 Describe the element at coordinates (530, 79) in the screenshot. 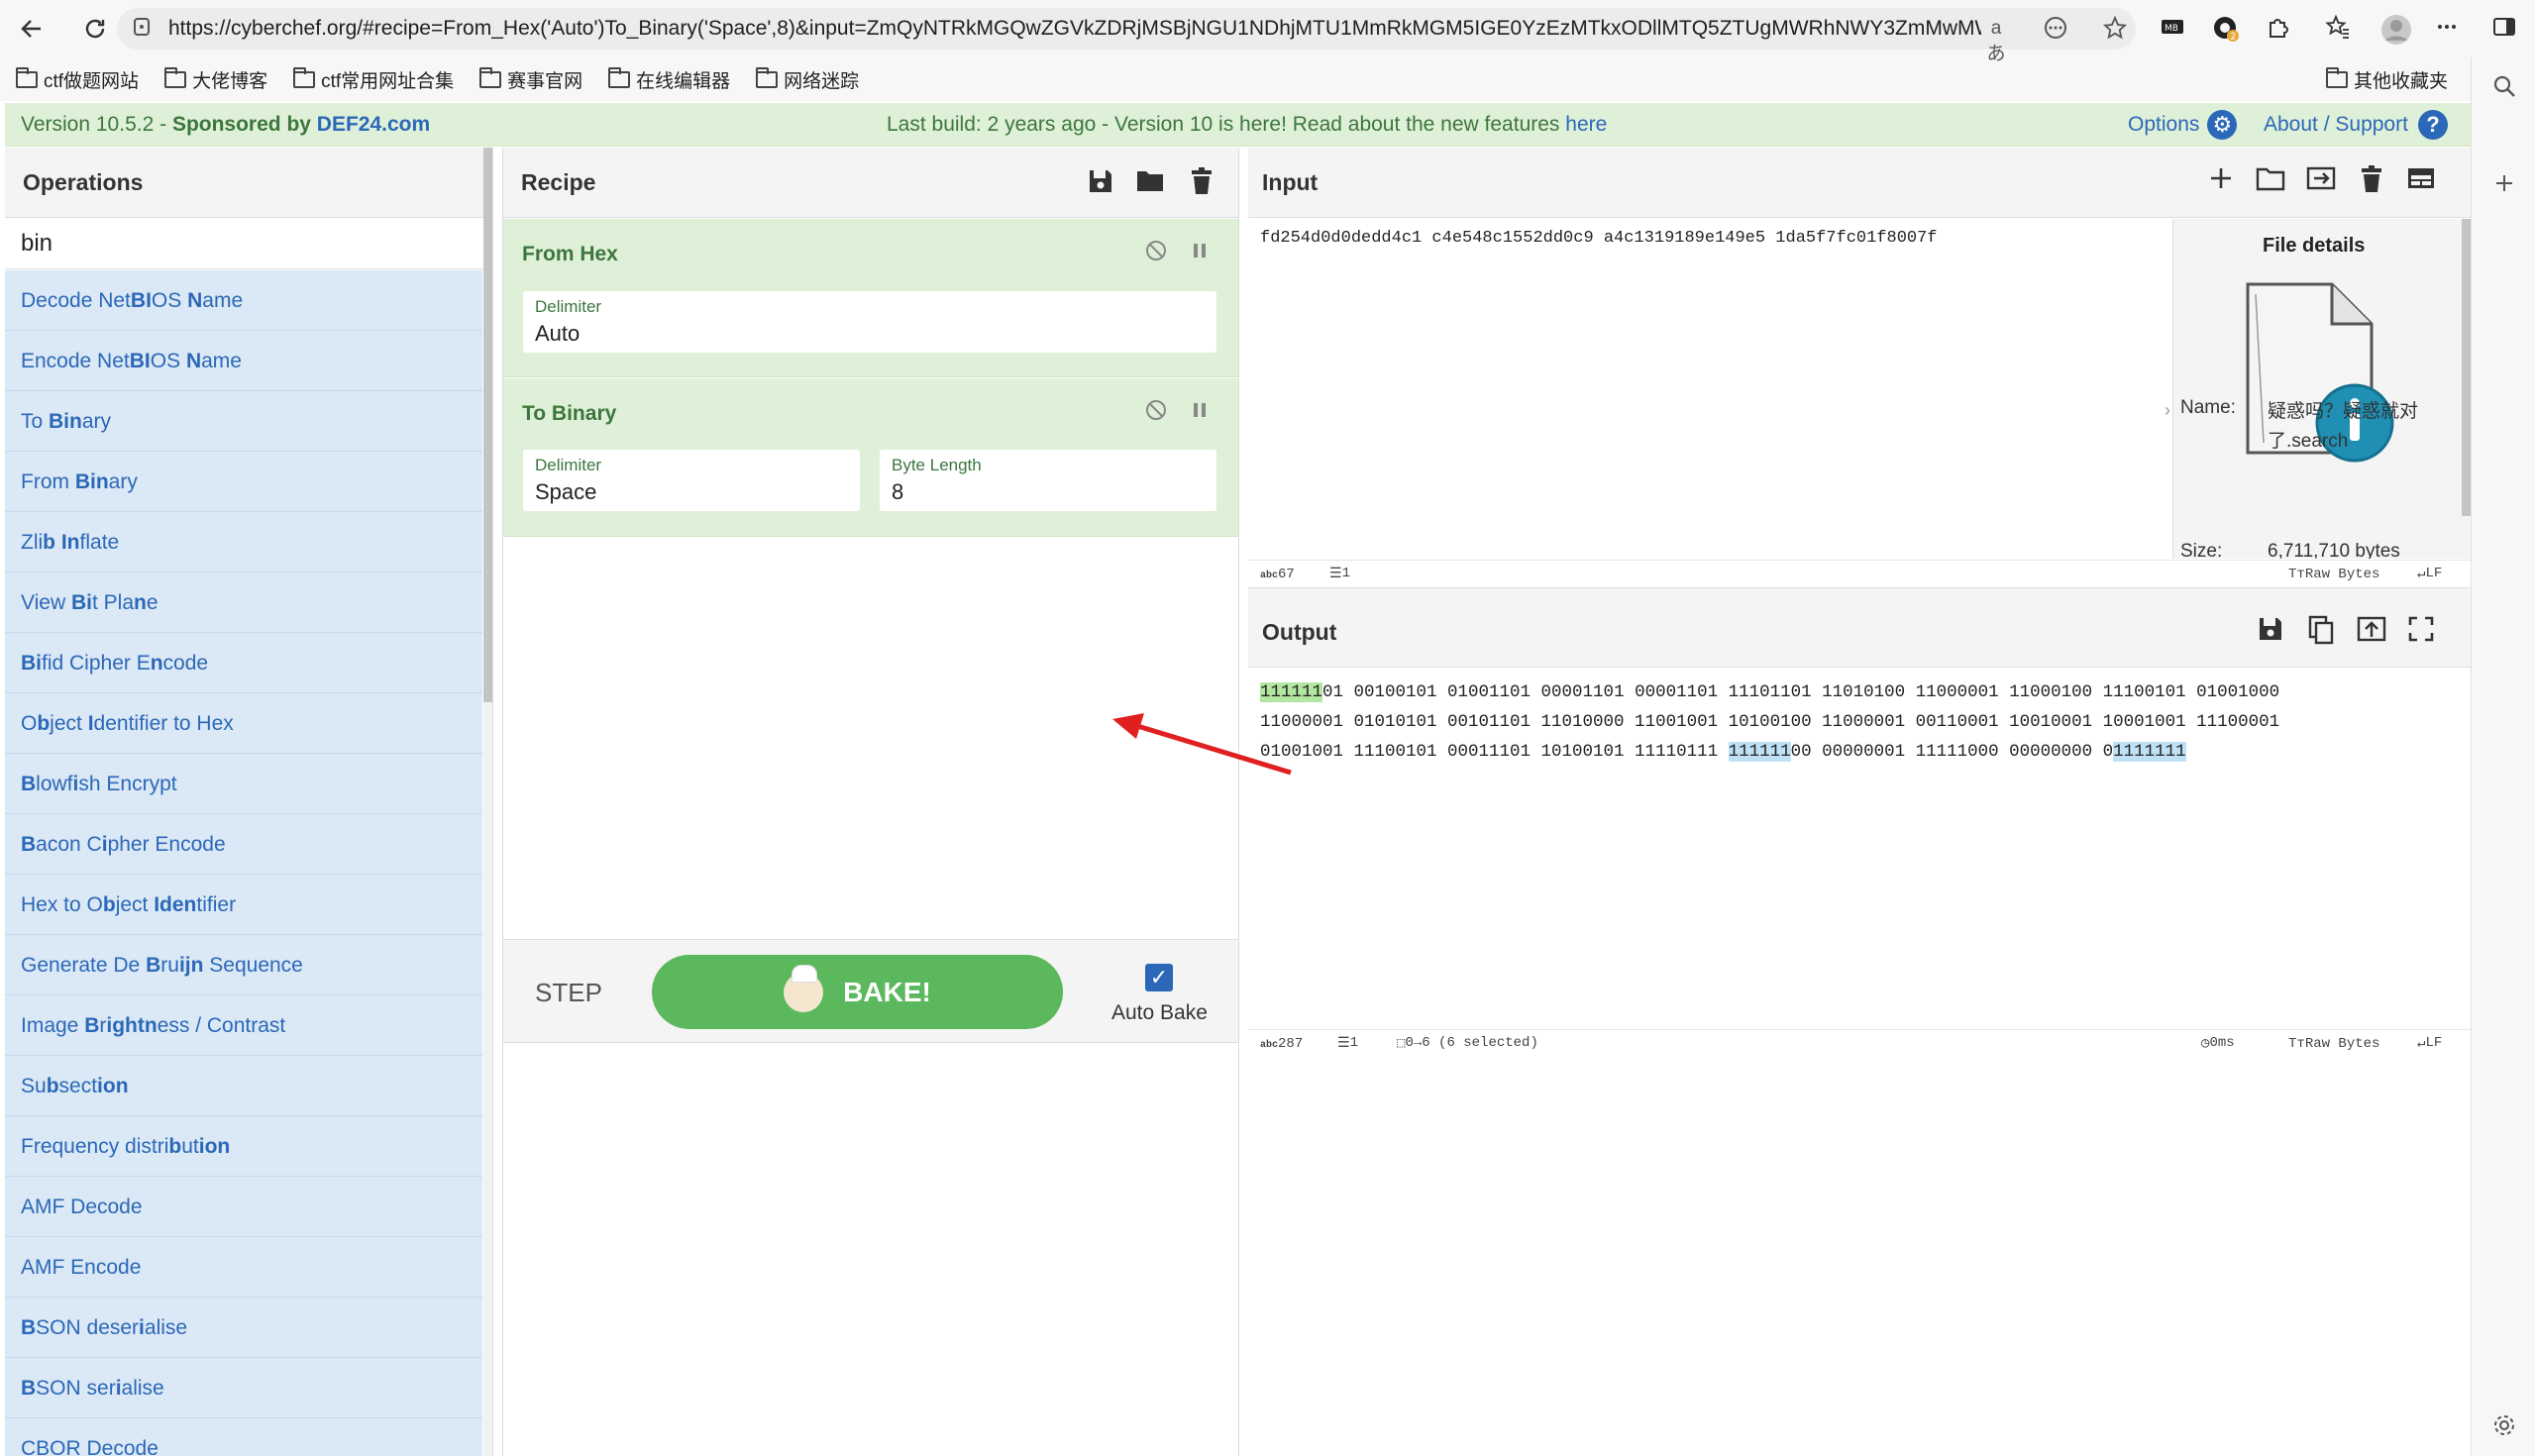

I see `bookmark-folder: 赛事官网` at that location.